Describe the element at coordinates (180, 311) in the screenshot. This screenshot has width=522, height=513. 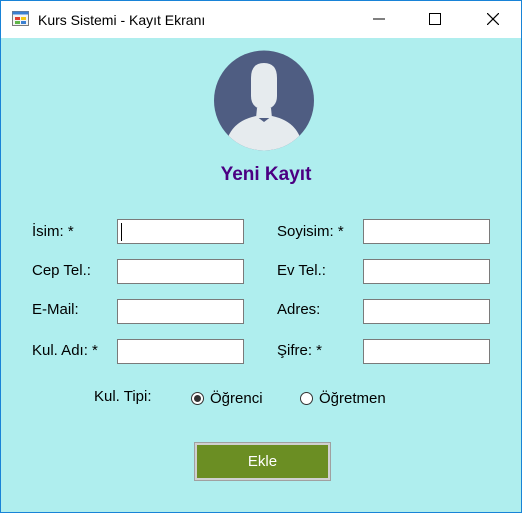
I see `email-input` at that location.